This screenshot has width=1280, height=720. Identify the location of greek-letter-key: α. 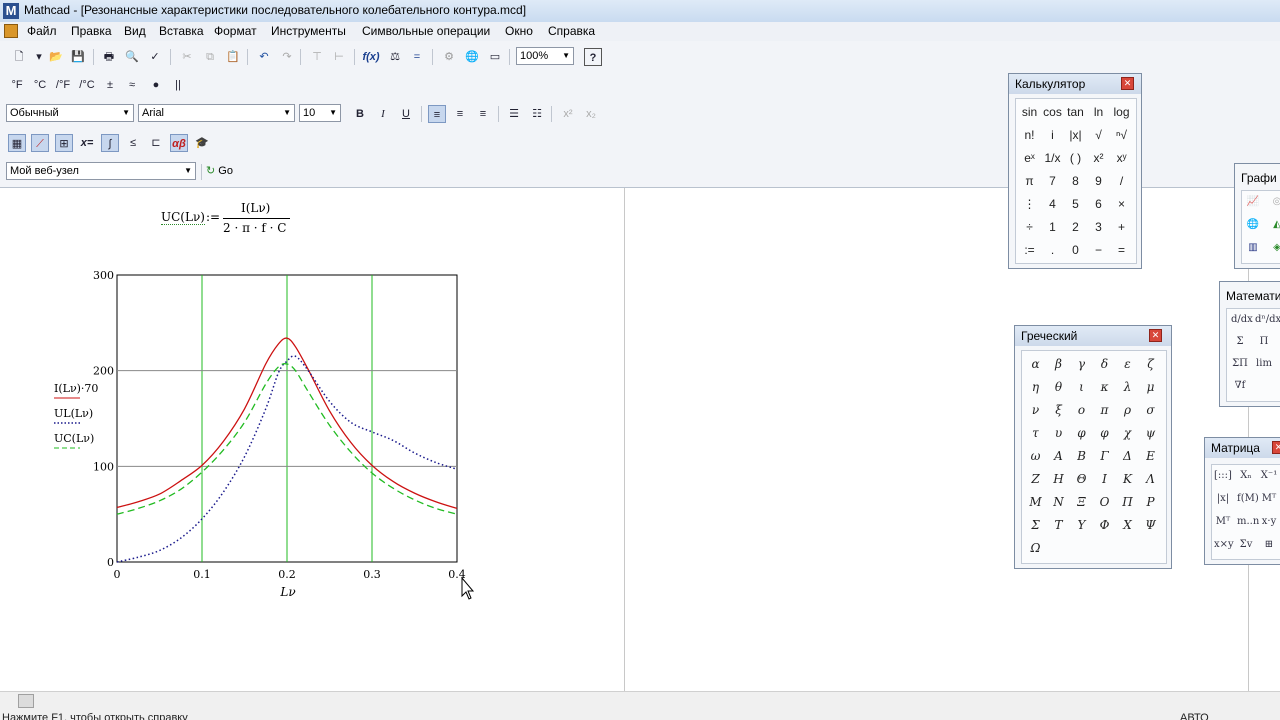
(1035, 364).